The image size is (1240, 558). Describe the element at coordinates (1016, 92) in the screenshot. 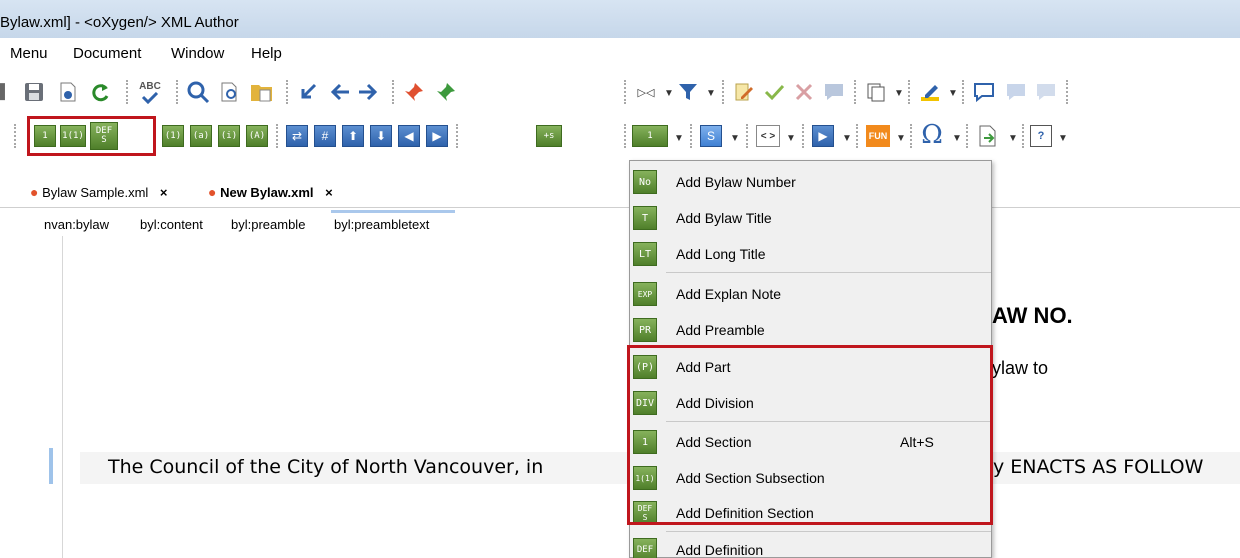

I see `edit-comment-icon` at that location.